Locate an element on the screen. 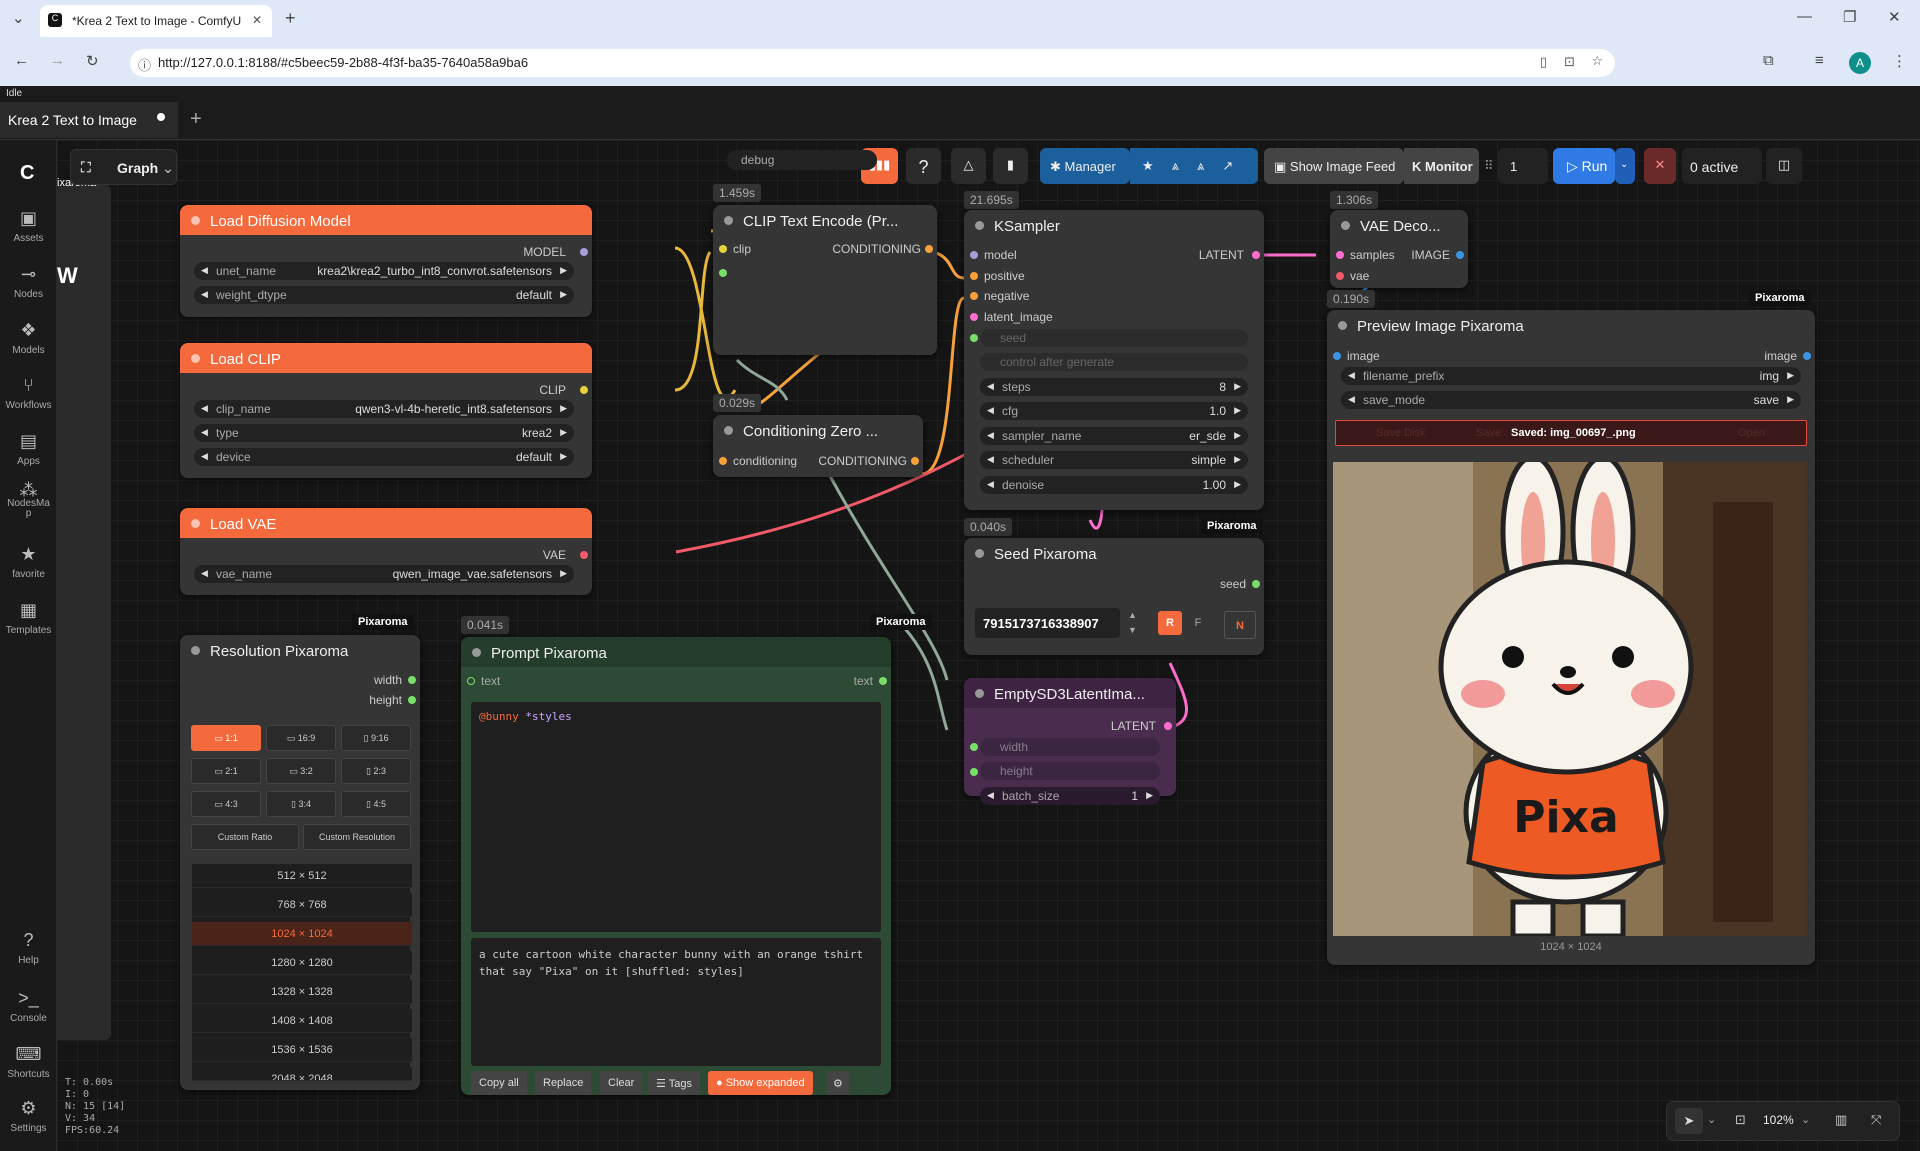 Image resolution: width=1920 pixels, height=1151 pixels. scheduler-widget: schedulersimple is located at coordinates (1114, 460).